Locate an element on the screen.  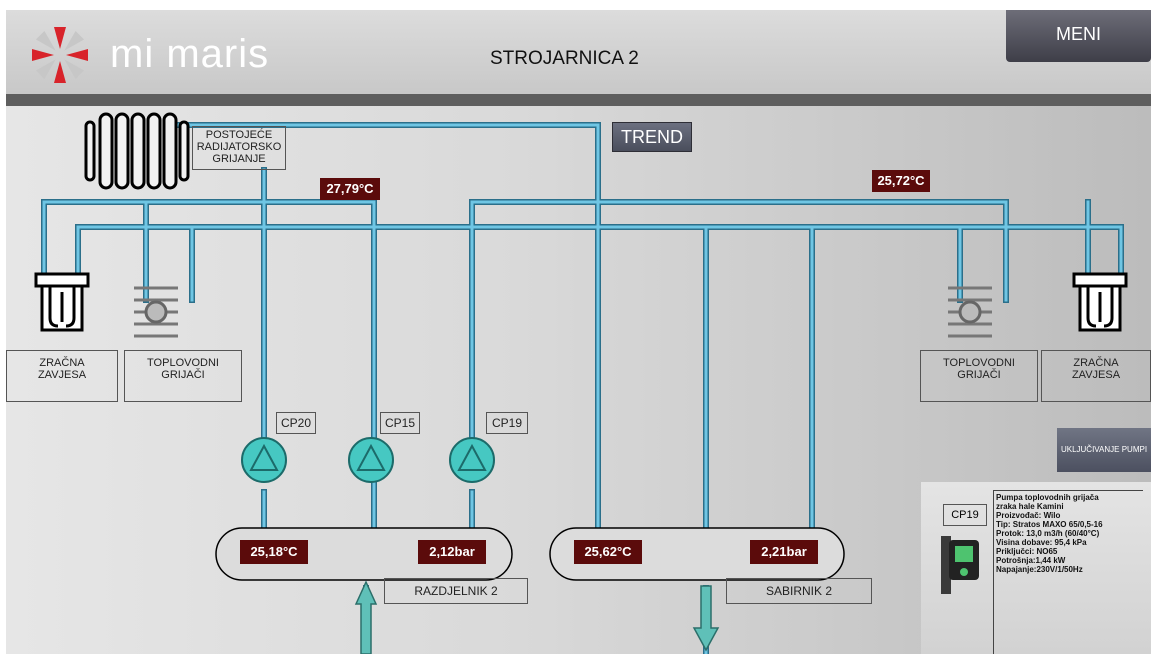
heater-coil-icon-left is located at coordinates (156, 312).